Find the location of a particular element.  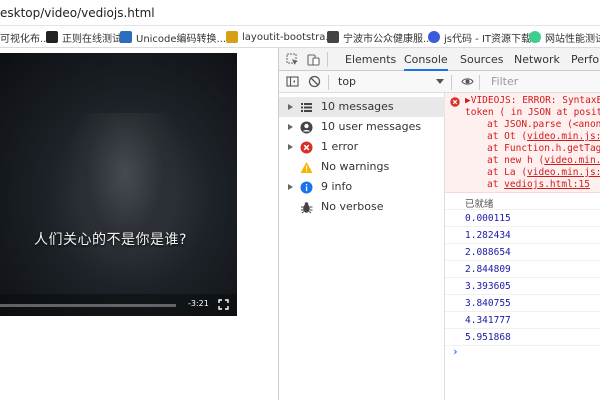

bookmark-item: 网站性能测试 is located at coordinates (564, 37).